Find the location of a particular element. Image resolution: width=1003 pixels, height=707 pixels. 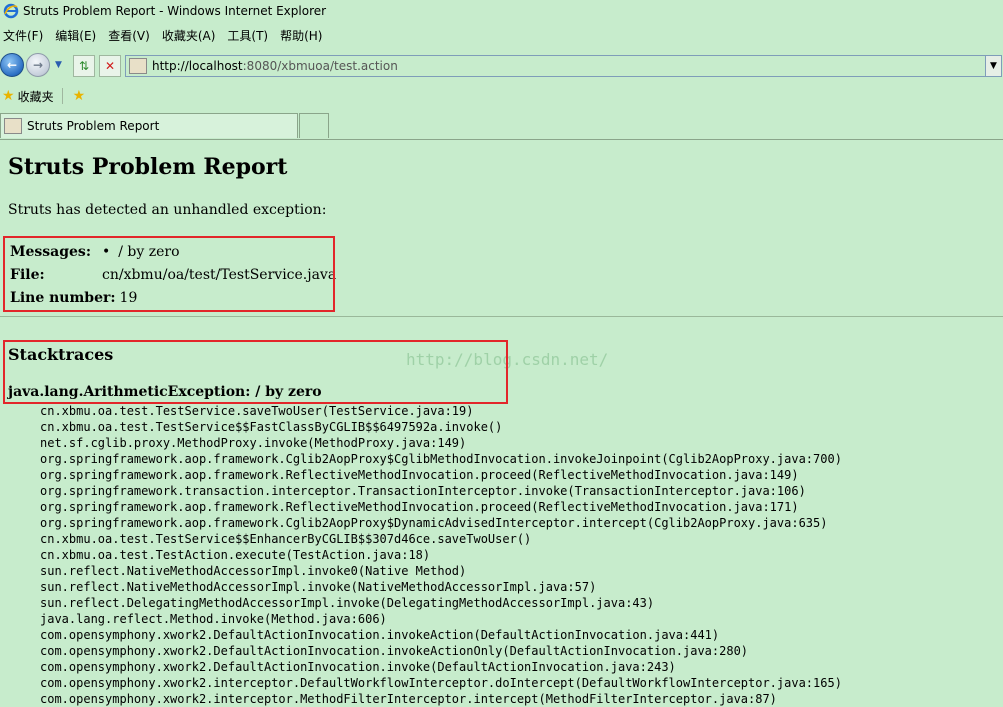

stacktrace-highlight-box is located at coordinates (255, 372).